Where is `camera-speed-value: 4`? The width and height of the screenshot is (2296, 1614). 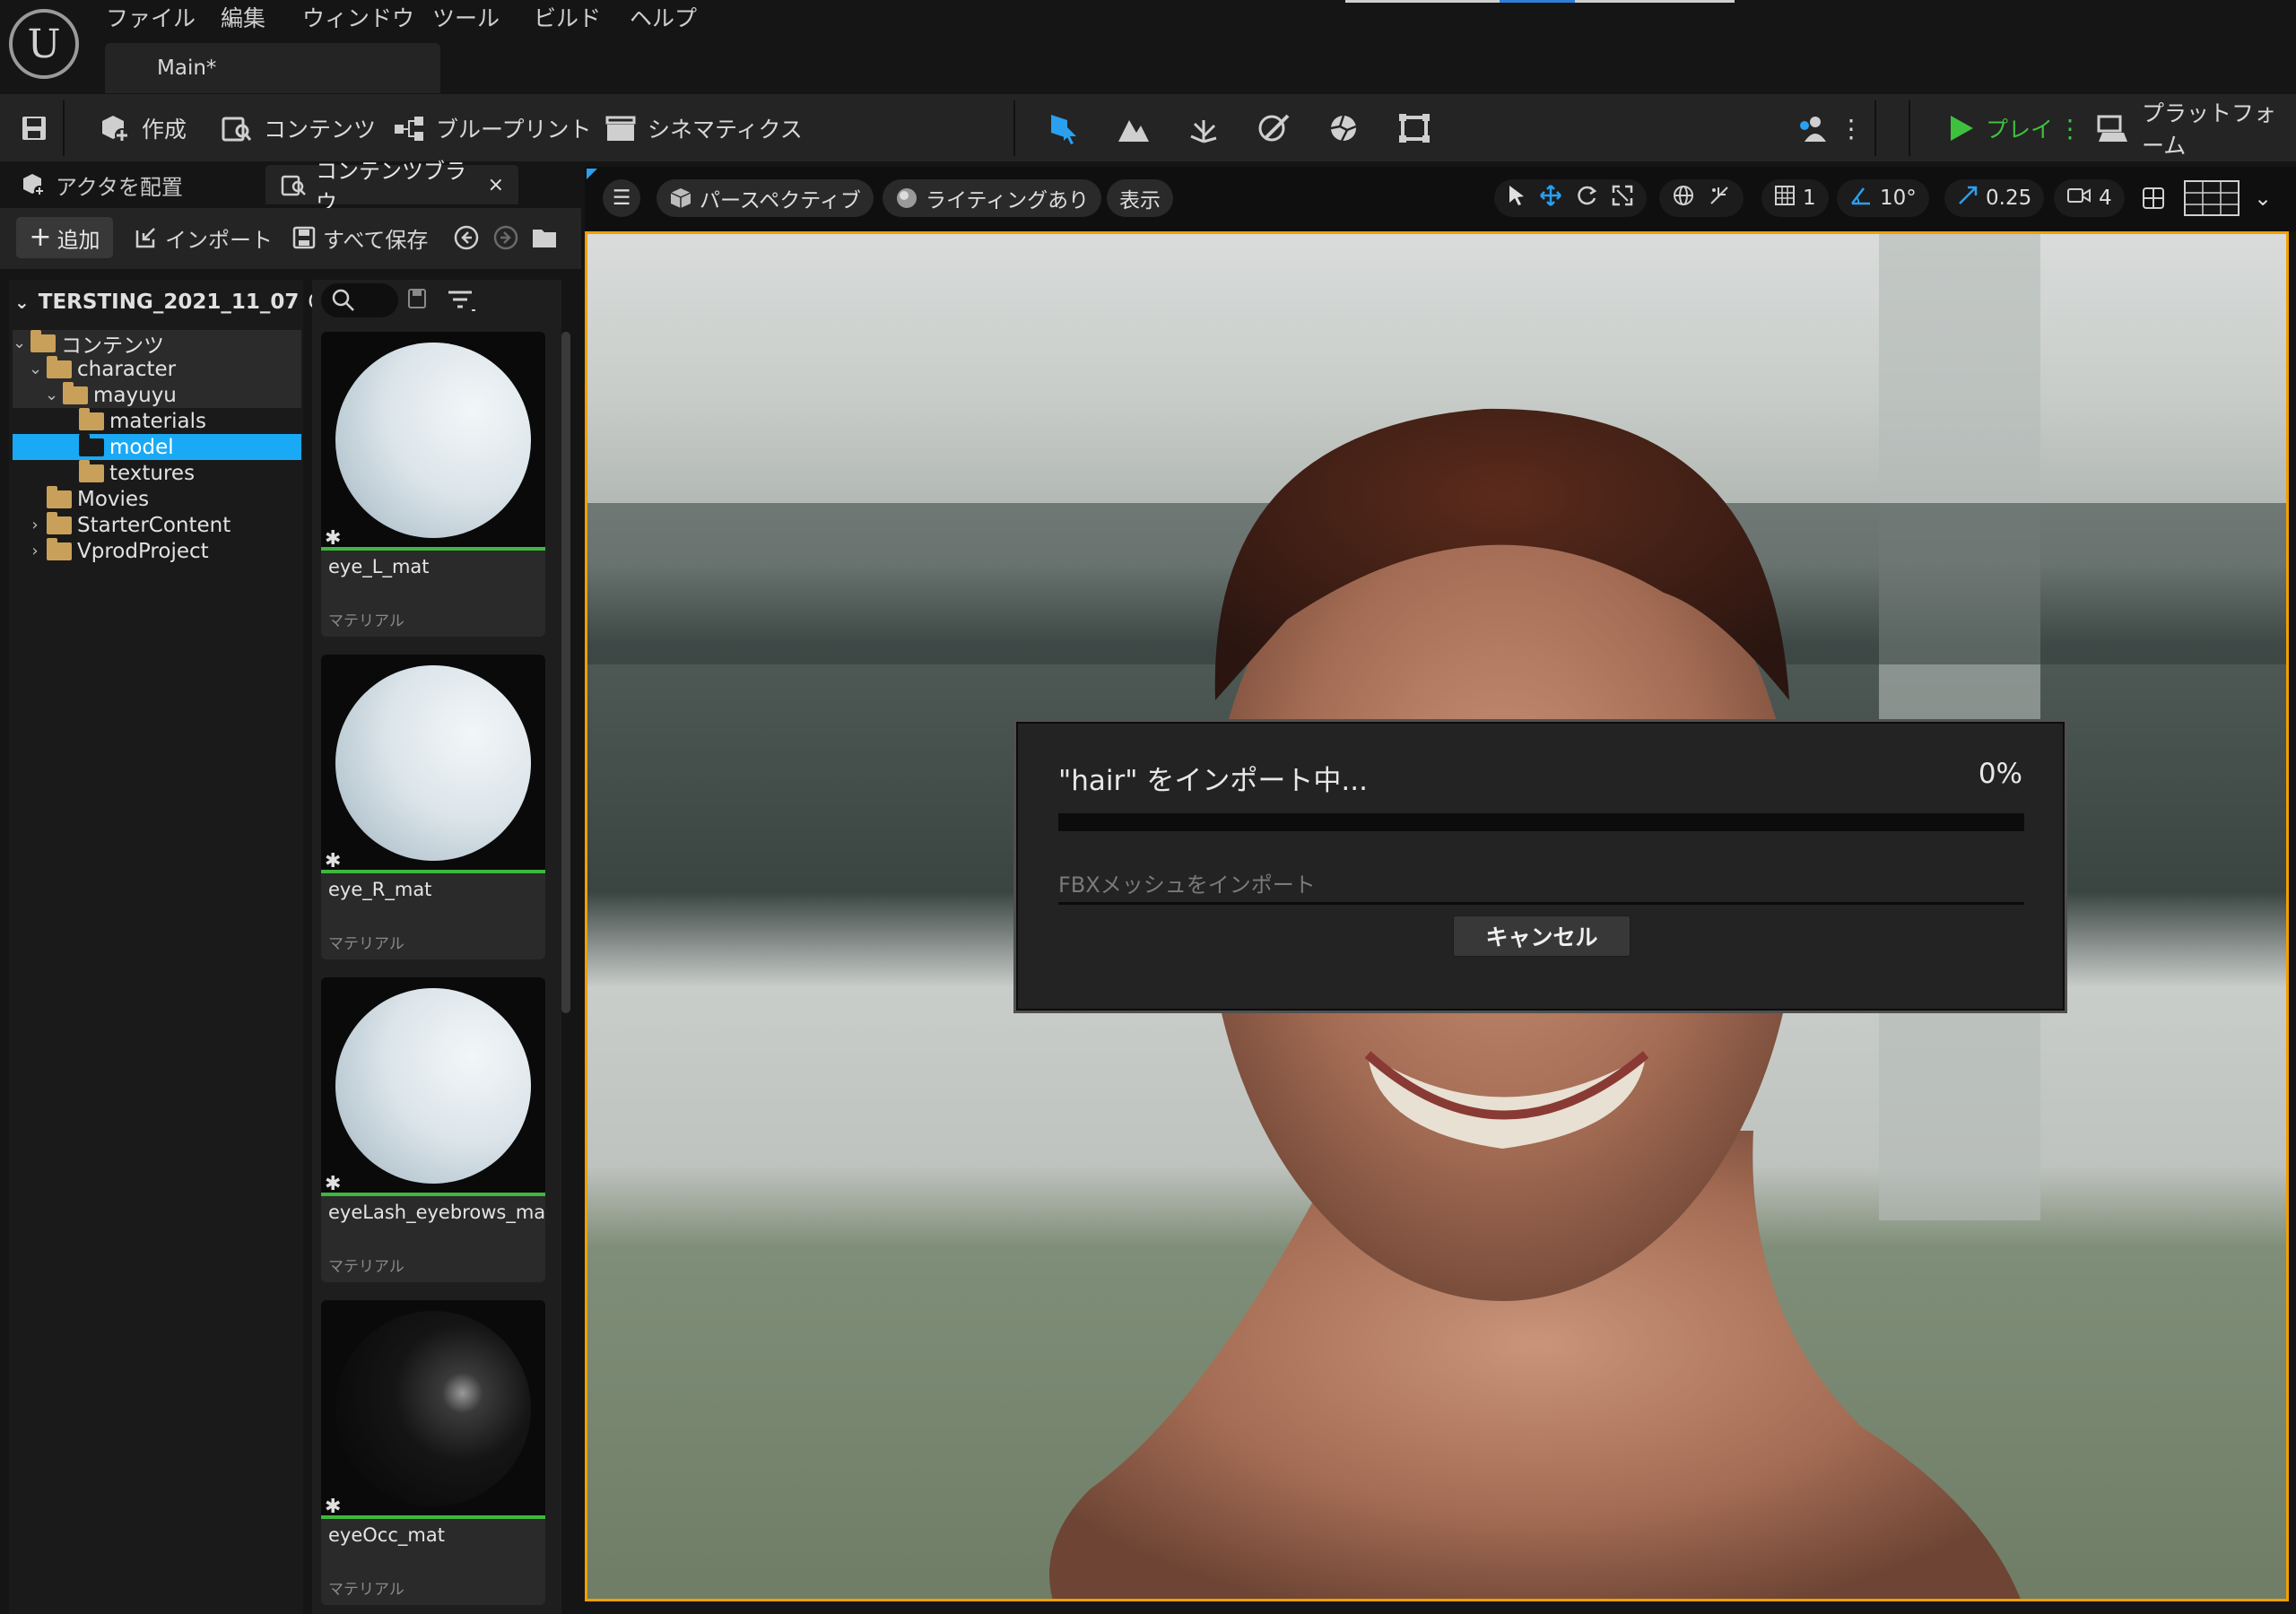
camera-speed-value: 4 is located at coordinates (2105, 198).